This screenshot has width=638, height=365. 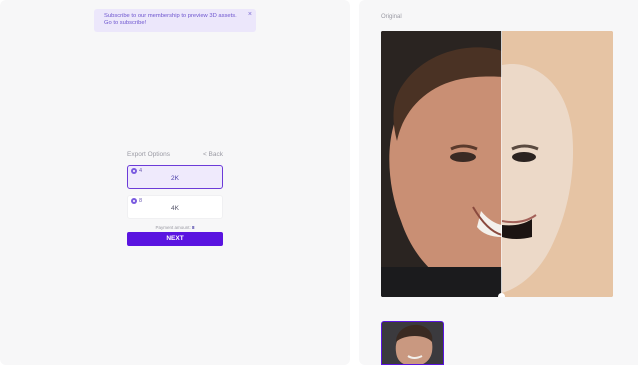 I want to click on option-price: 8, so click(x=136, y=201).